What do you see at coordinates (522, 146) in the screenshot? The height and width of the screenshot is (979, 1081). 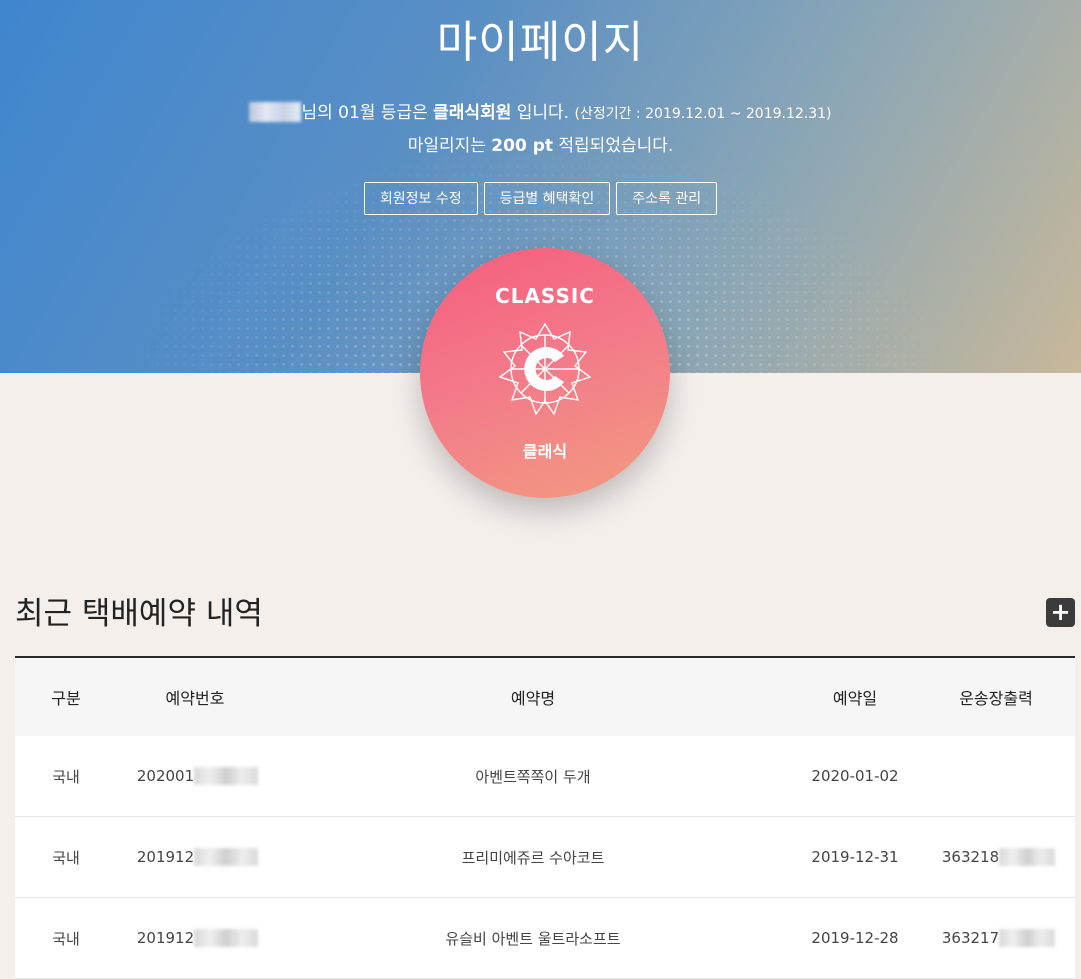 I see `mileage-points: 200 pt` at bounding box center [522, 146].